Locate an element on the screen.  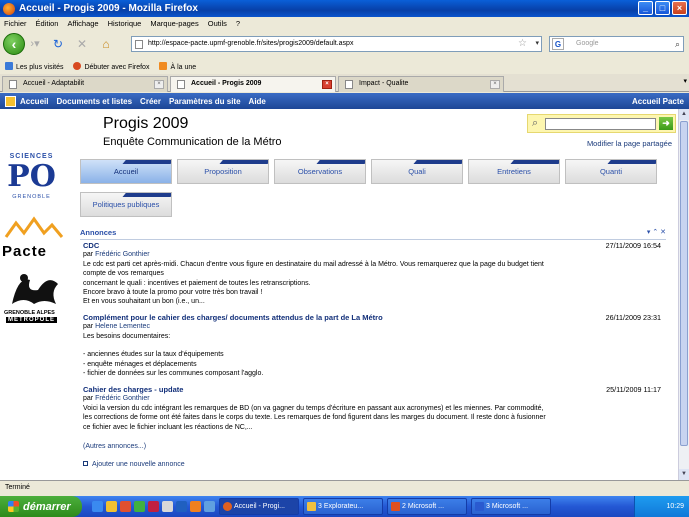
sp-nav-documents: Documents et listes is located at coordinates (94, 101).